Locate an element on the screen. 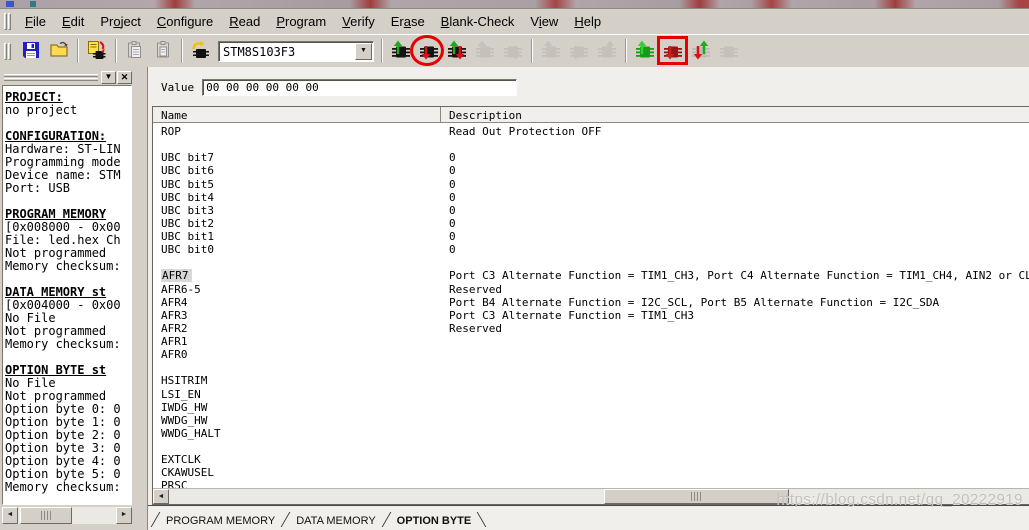 This screenshot has height=530, width=1029. table-row: CKAWUSEL is located at coordinates (591, 472).